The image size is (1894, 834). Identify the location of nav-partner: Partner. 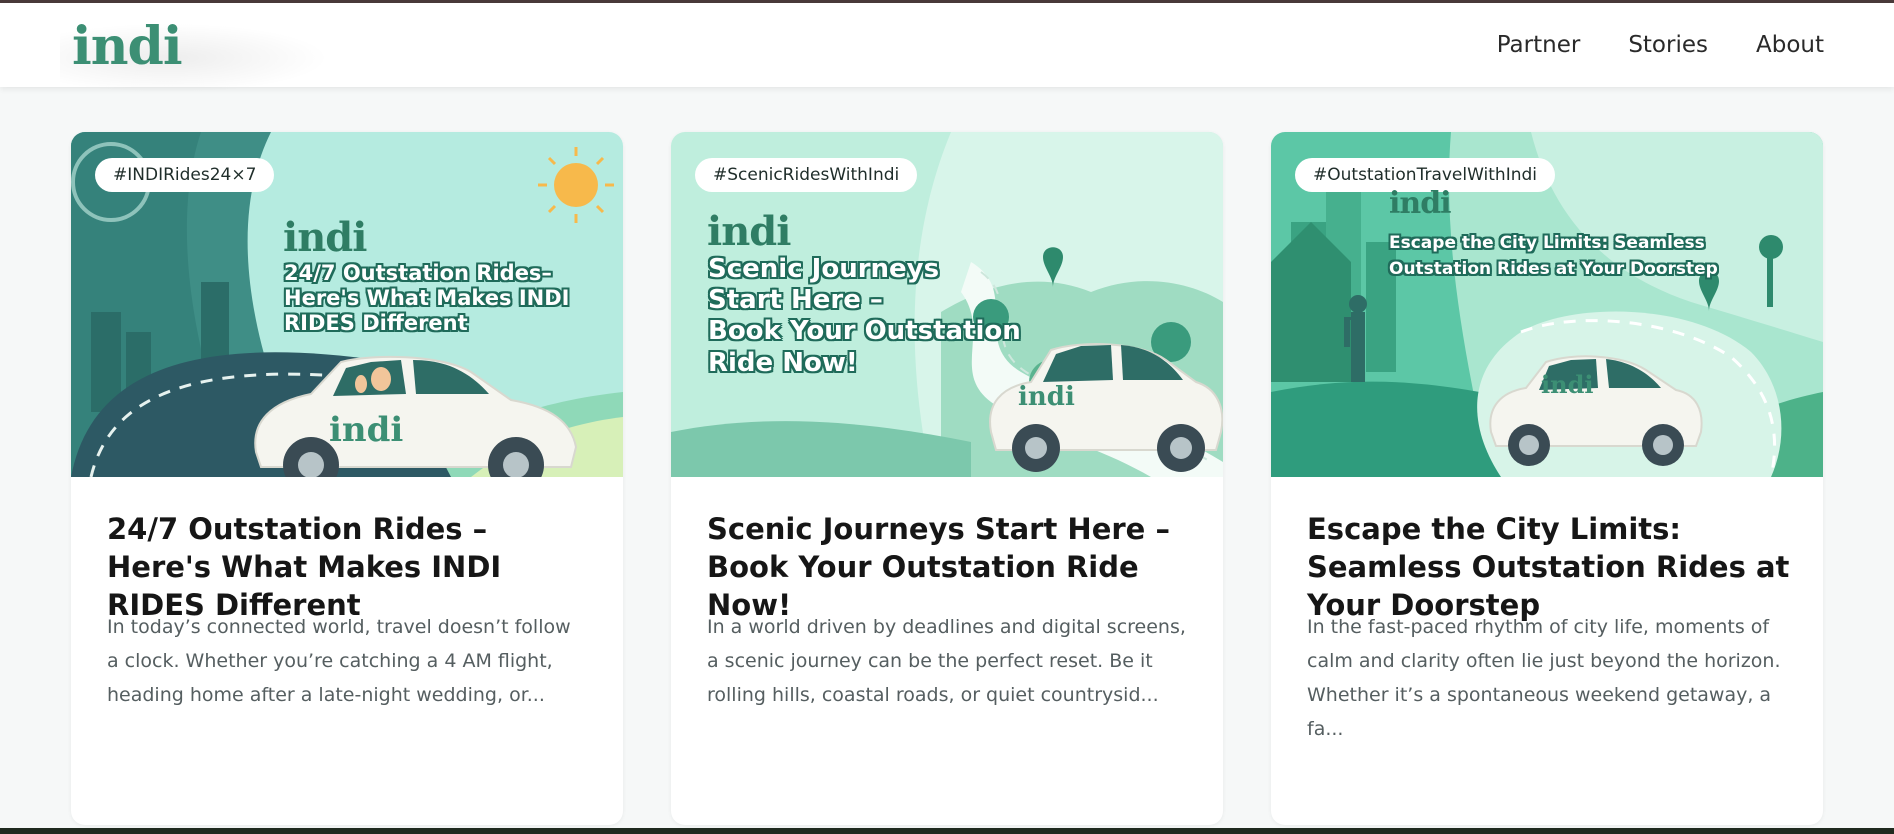
(1539, 45).